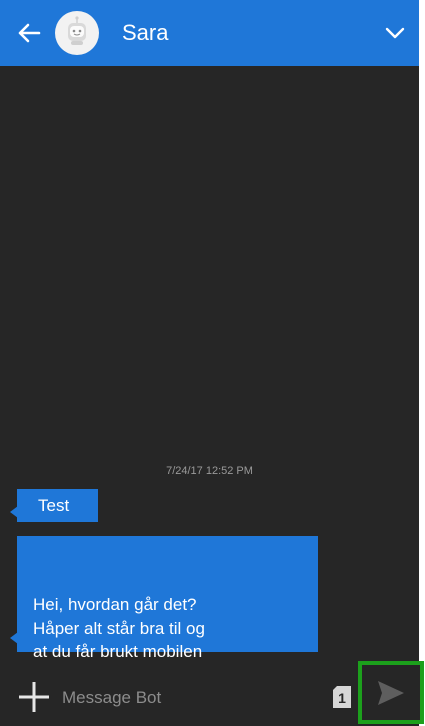 Image resolution: width=425 pixels, height=726 pixels. I want to click on app-bar: Sara, so click(209, 33).